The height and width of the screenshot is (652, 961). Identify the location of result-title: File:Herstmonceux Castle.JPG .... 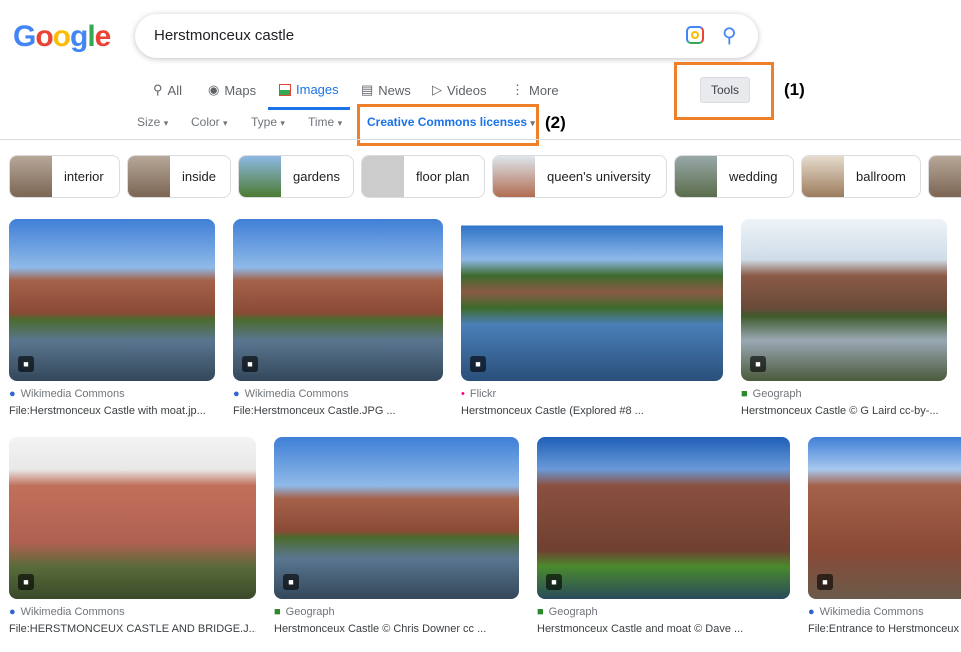
(338, 411).